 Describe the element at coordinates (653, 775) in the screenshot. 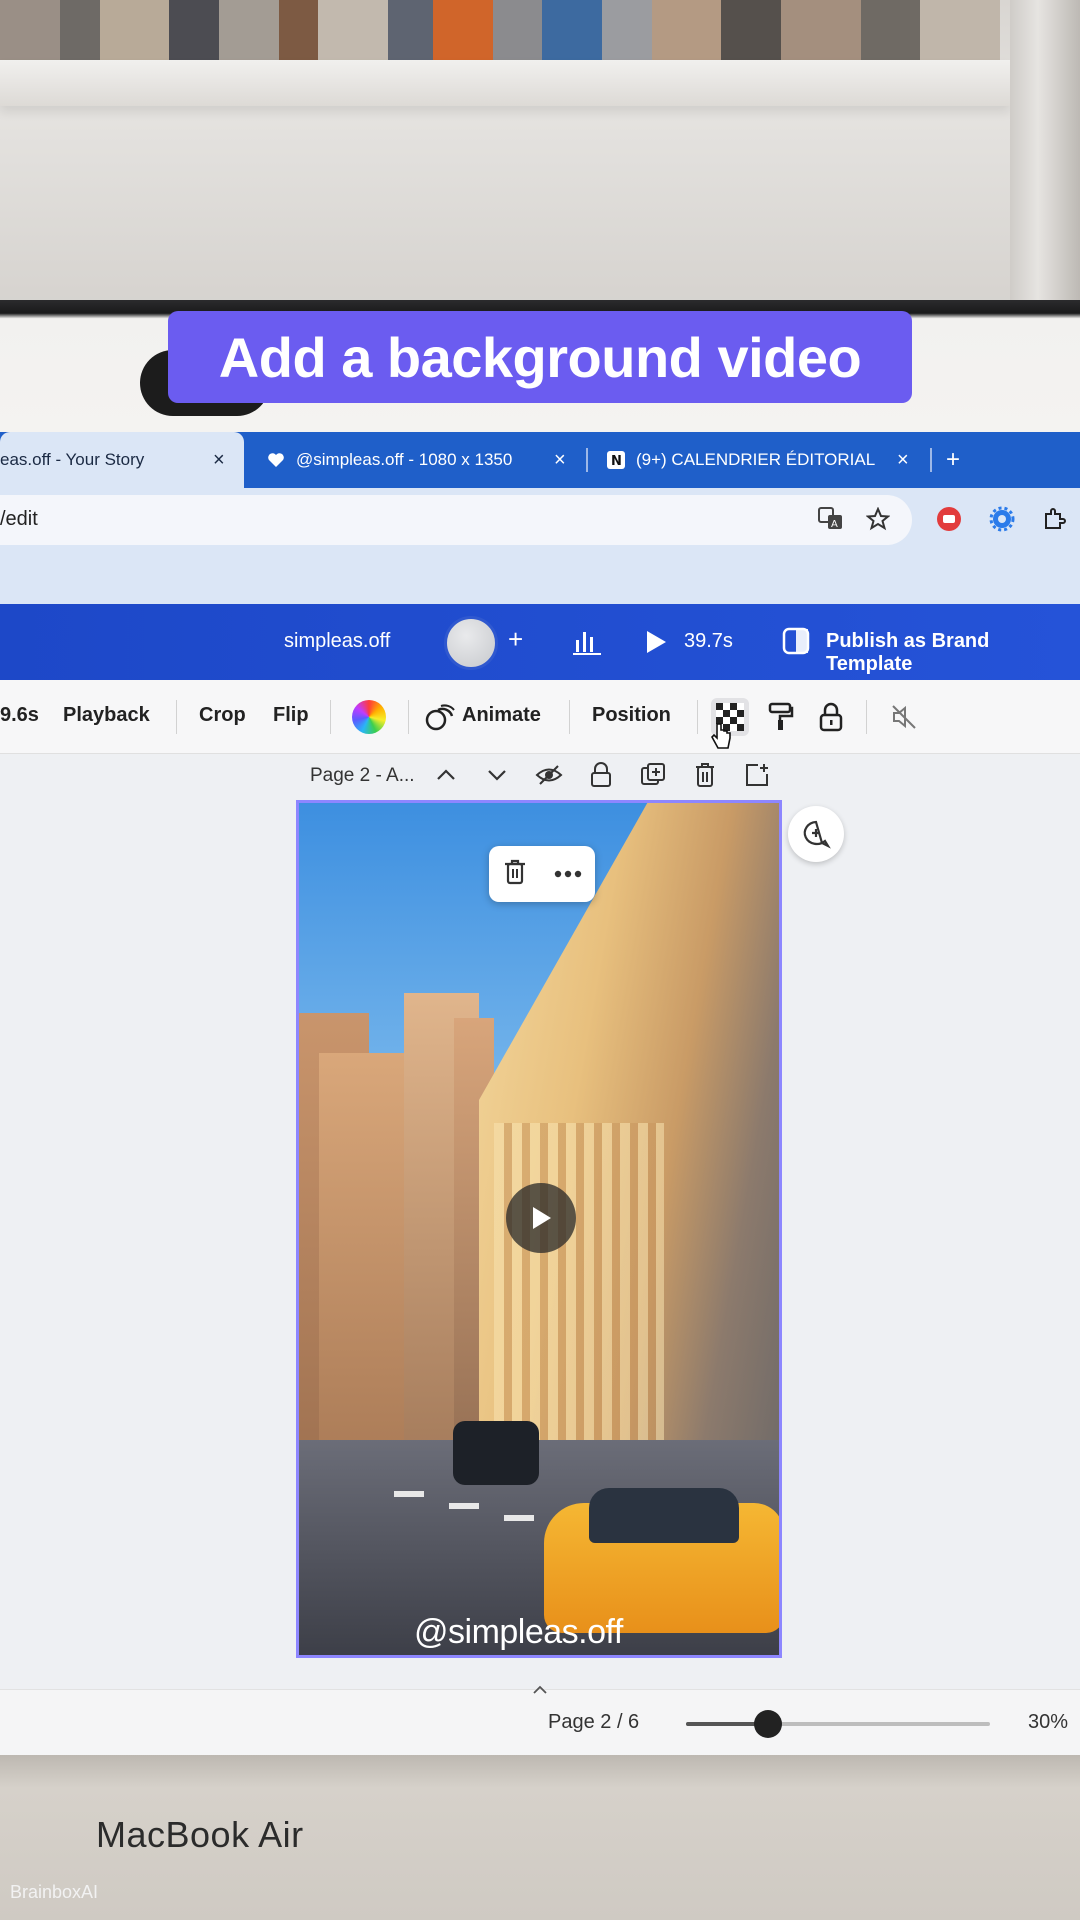

I see `duplicate-page-icon` at that location.